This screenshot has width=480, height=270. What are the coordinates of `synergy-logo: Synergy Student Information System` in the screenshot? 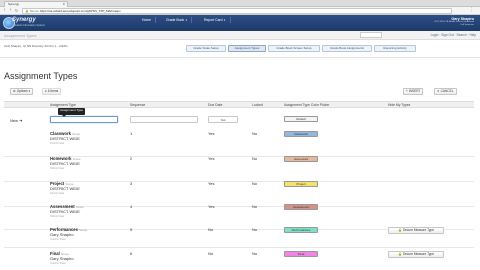 It's located at (24, 23).